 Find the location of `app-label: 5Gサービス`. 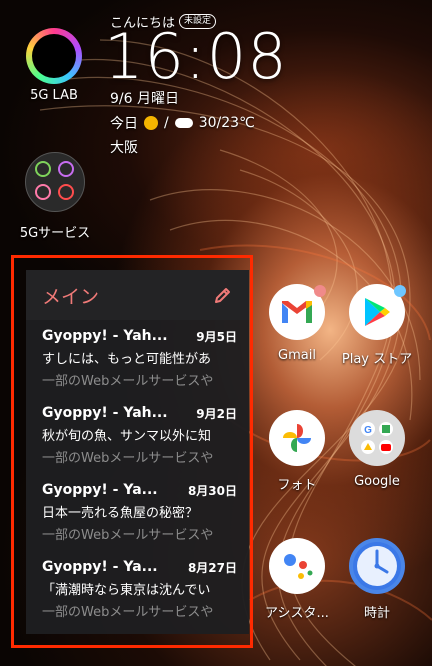

app-label: 5Gサービス is located at coordinates (55, 233).